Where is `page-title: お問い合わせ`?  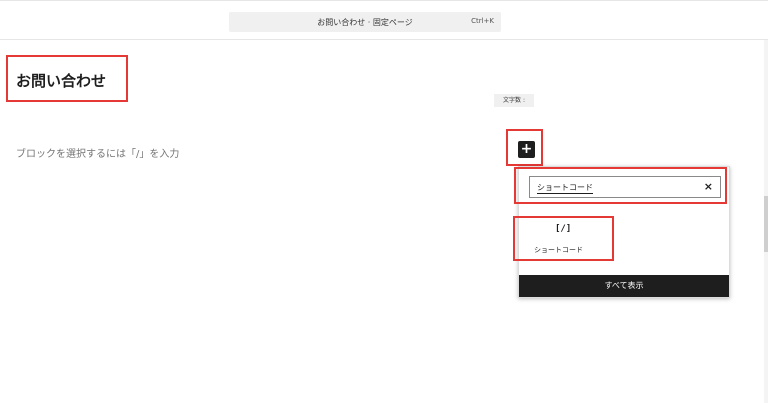 page-title: お問い合わせ is located at coordinates (61, 80).